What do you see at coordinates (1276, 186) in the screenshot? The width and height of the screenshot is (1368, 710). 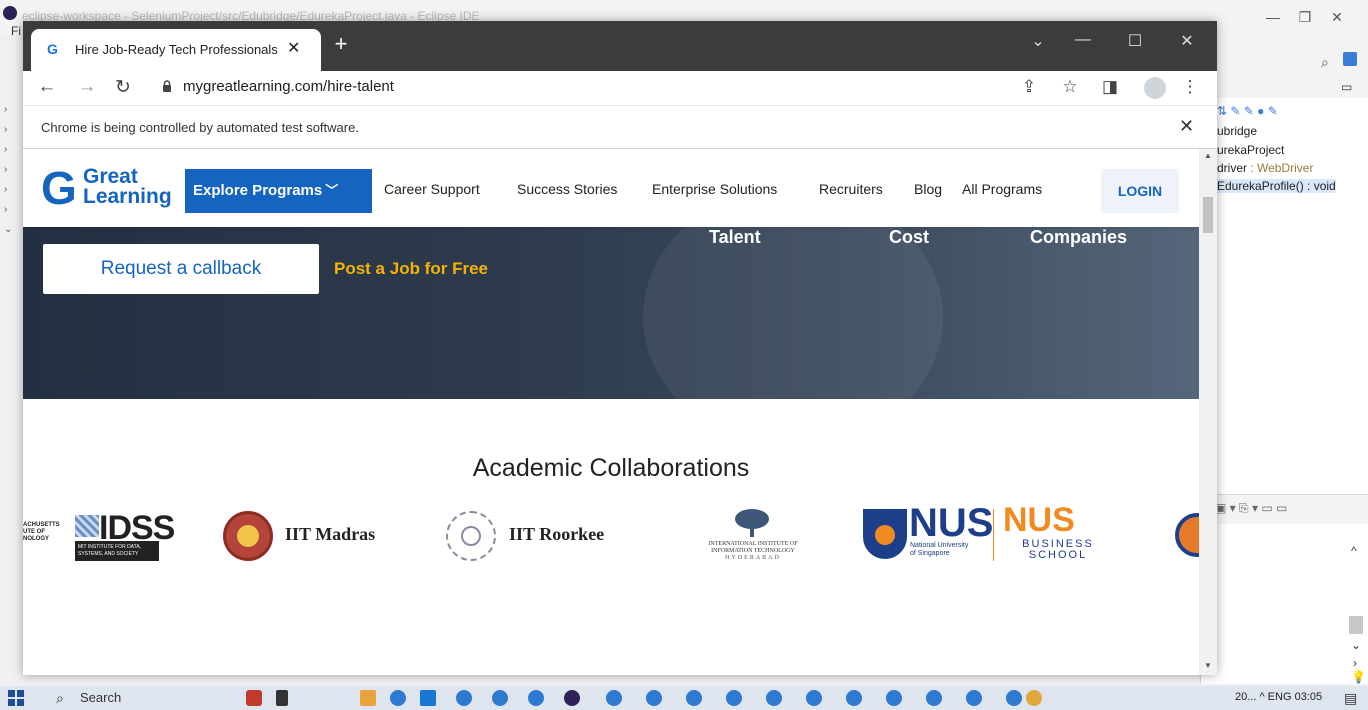 I see `outline-item: EdurekaProfile() : void` at bounding box center [1276, 186].